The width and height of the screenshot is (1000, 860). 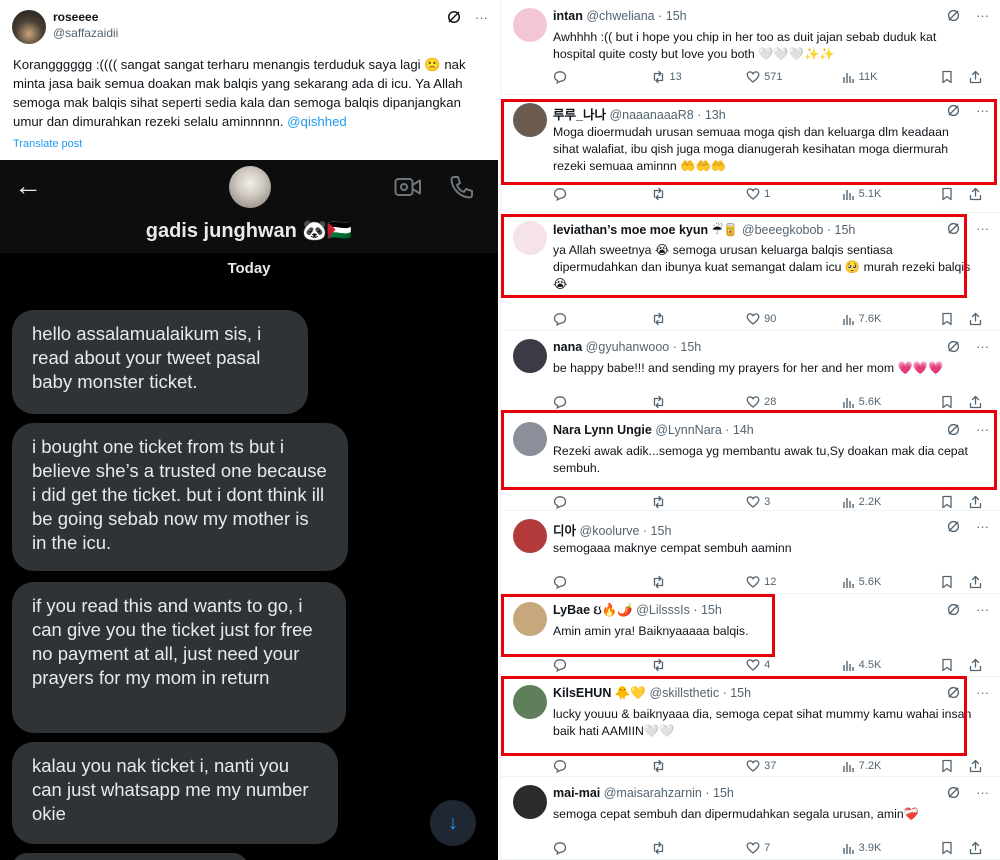 I want to click on like-button: 28, so click(x=794, y=402).